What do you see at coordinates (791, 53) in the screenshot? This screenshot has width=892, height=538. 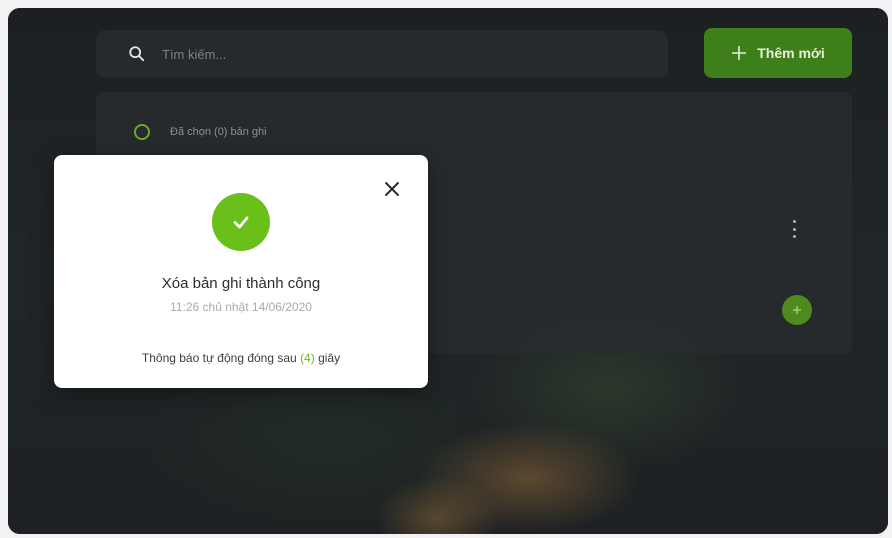 I see `add-new-label: Thêm mới` at bounding box center [791, 53].